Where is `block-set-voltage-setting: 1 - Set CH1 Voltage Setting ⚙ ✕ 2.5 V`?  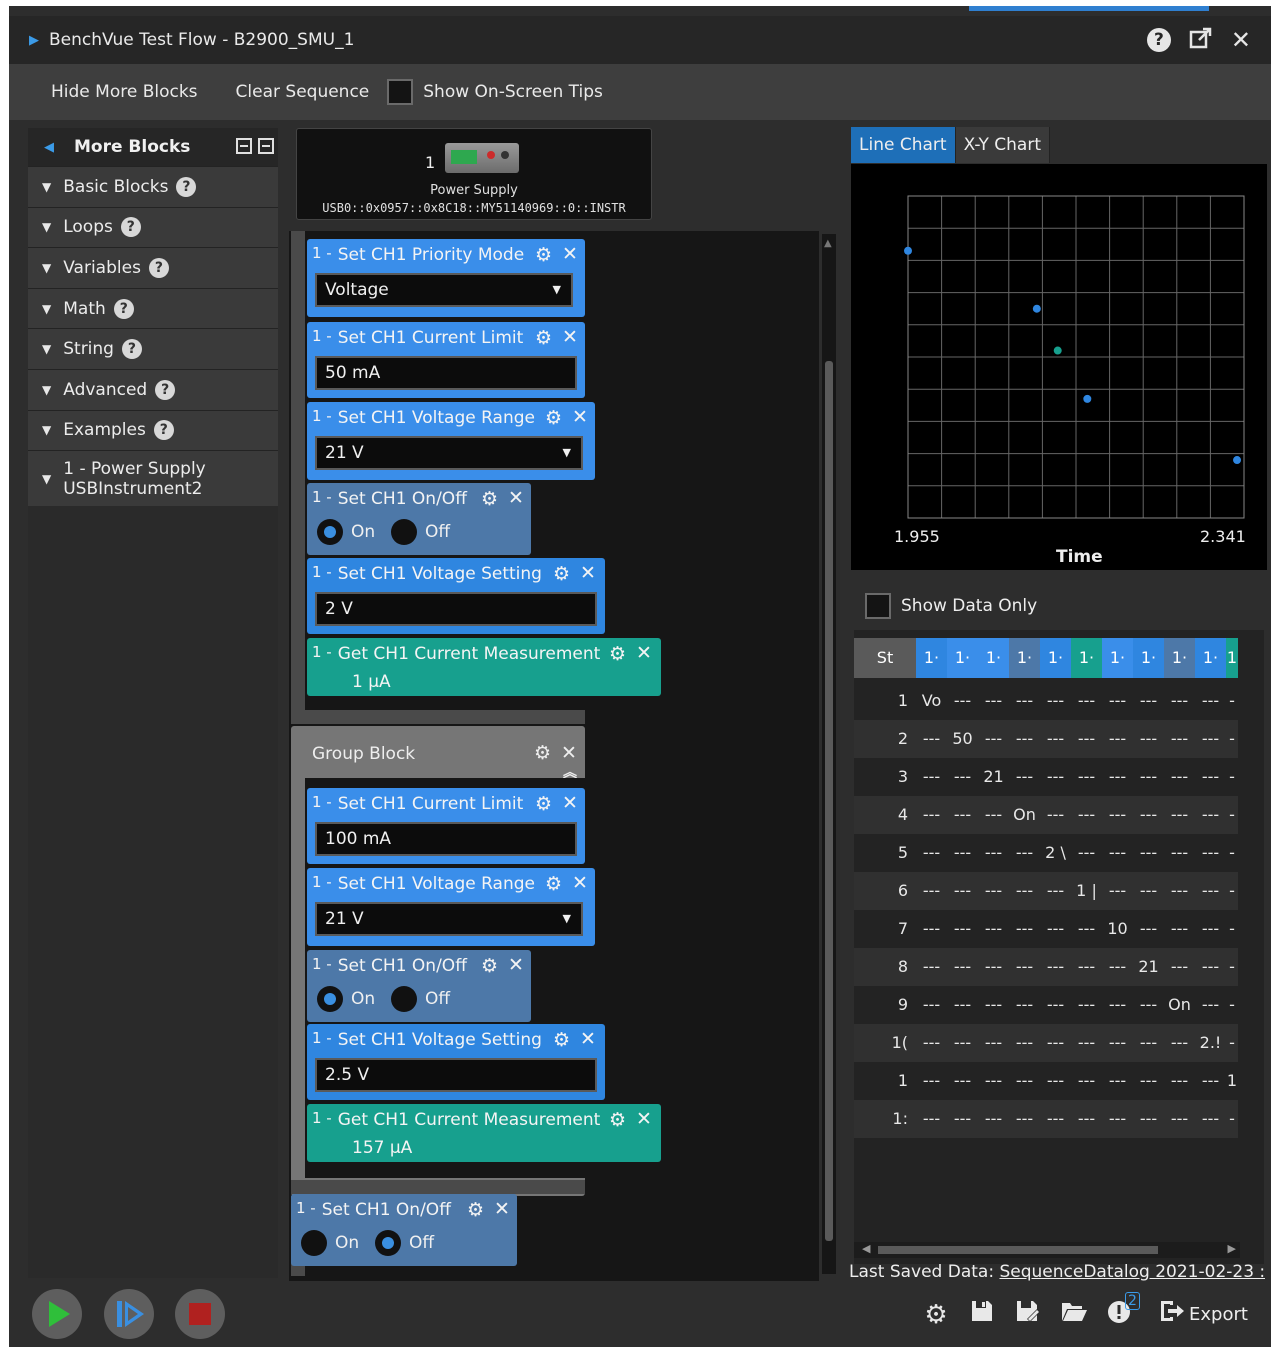 block-set-voltage-setting: 1 - Set CH1 Voltage Setting ⚙ ✕ 2.5 V is located at coordinates (456, 1062).